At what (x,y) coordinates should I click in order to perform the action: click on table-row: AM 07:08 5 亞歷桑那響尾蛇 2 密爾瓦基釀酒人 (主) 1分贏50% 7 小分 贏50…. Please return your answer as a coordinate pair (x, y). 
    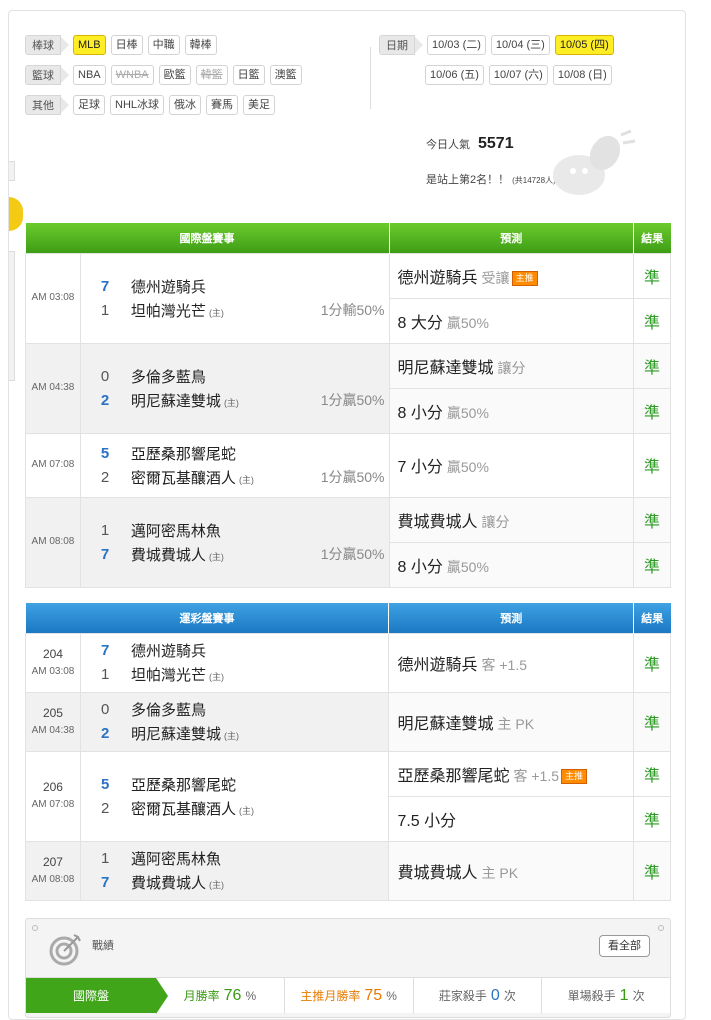
    Looking at the image, I should click on (348, 465).